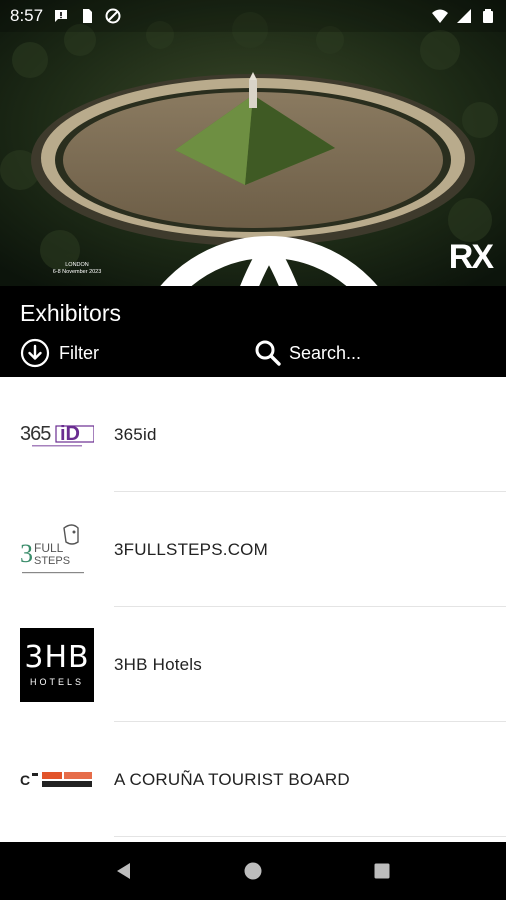 Image resolution: width=506 pixels, height=900 pixels. I want to click on wtm-event-info: LONDON 6-8 November 2023, so click(77, 269).